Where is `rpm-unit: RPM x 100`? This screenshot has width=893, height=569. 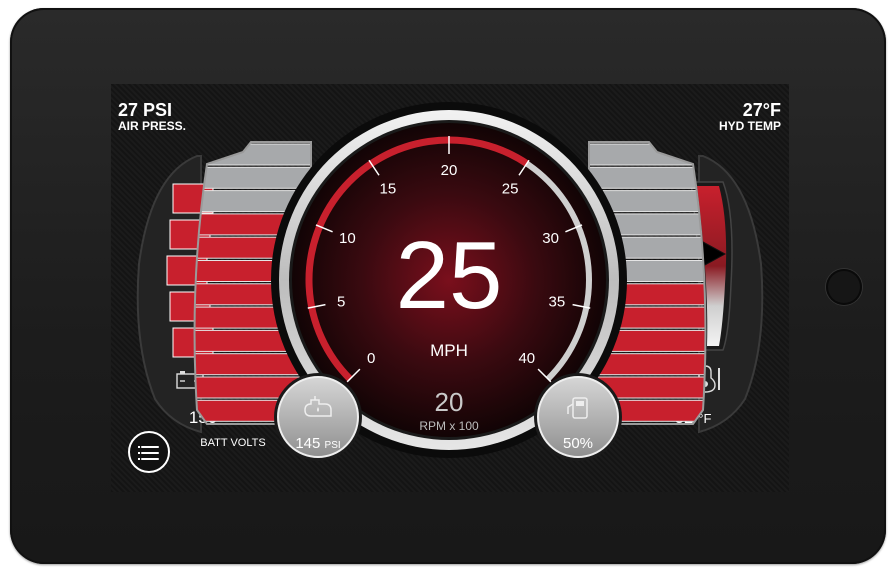 rpm-unit: RPM x 100 is located at coordinates (449, 426).